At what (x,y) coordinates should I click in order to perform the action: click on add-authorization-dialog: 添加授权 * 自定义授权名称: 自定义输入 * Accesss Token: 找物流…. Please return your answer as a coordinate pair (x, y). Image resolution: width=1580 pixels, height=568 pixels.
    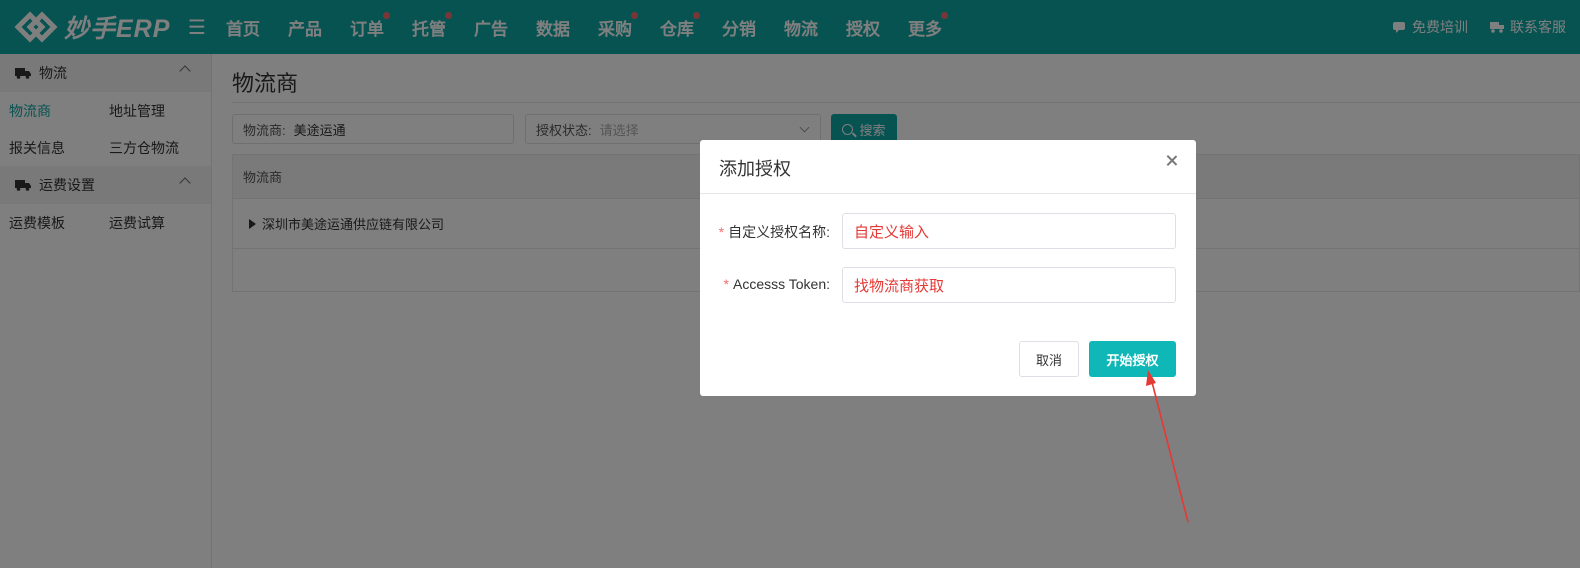
    Looking at the image, I should click on (948, 268).